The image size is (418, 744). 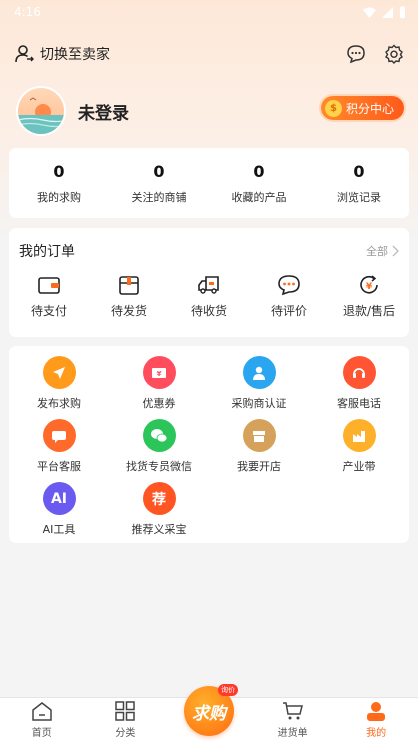 What do you see at coordinates (49, 302) in the screenshot?
I see `order-pending-payment: 待支付` at bounding box center [49, 302].